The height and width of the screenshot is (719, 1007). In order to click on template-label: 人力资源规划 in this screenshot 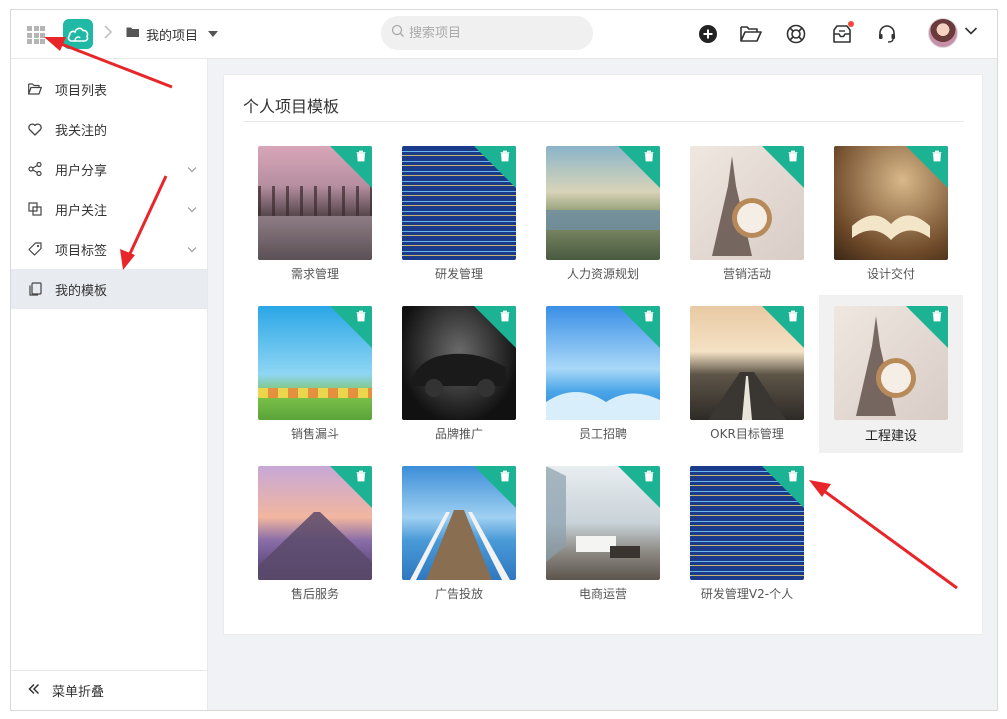, I will do `click(602, 274)`.